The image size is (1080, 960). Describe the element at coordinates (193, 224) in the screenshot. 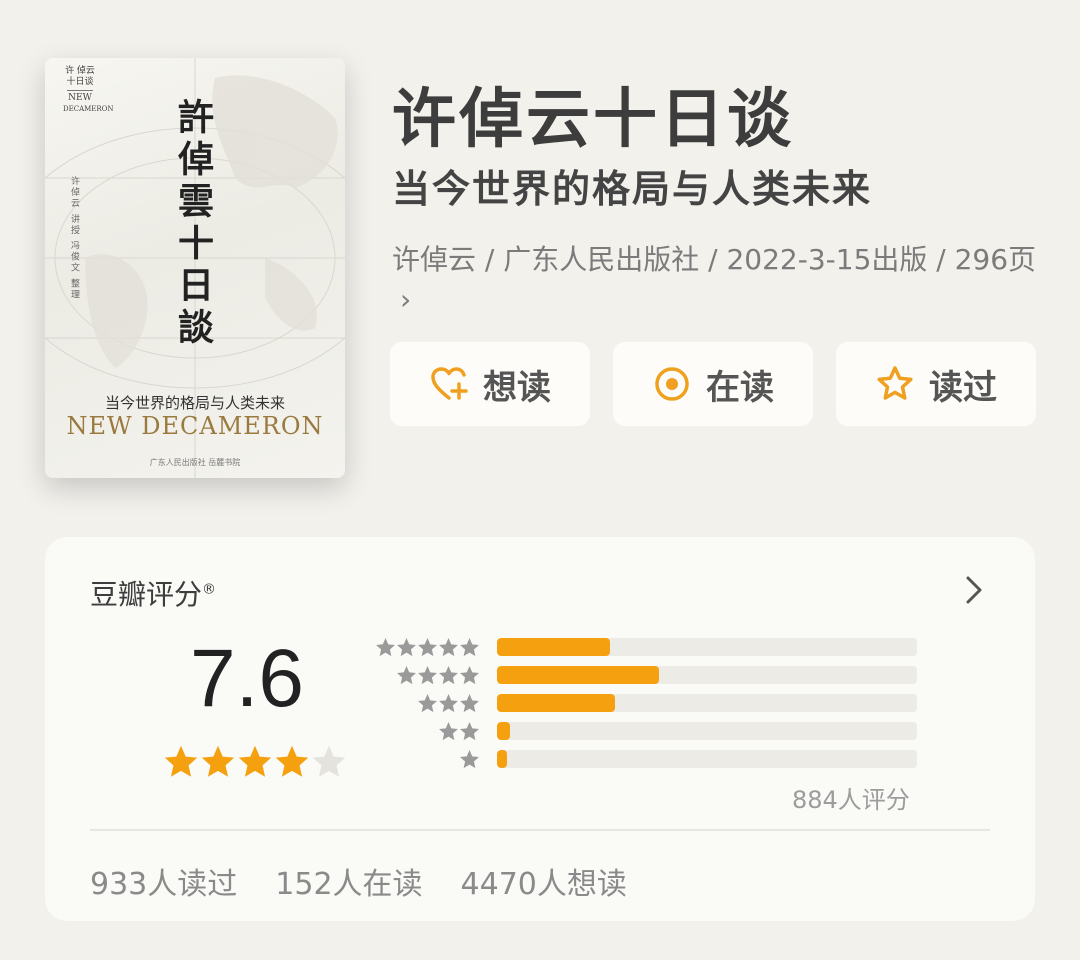

I see `cover-title: 許倬雲十日談` at that location.